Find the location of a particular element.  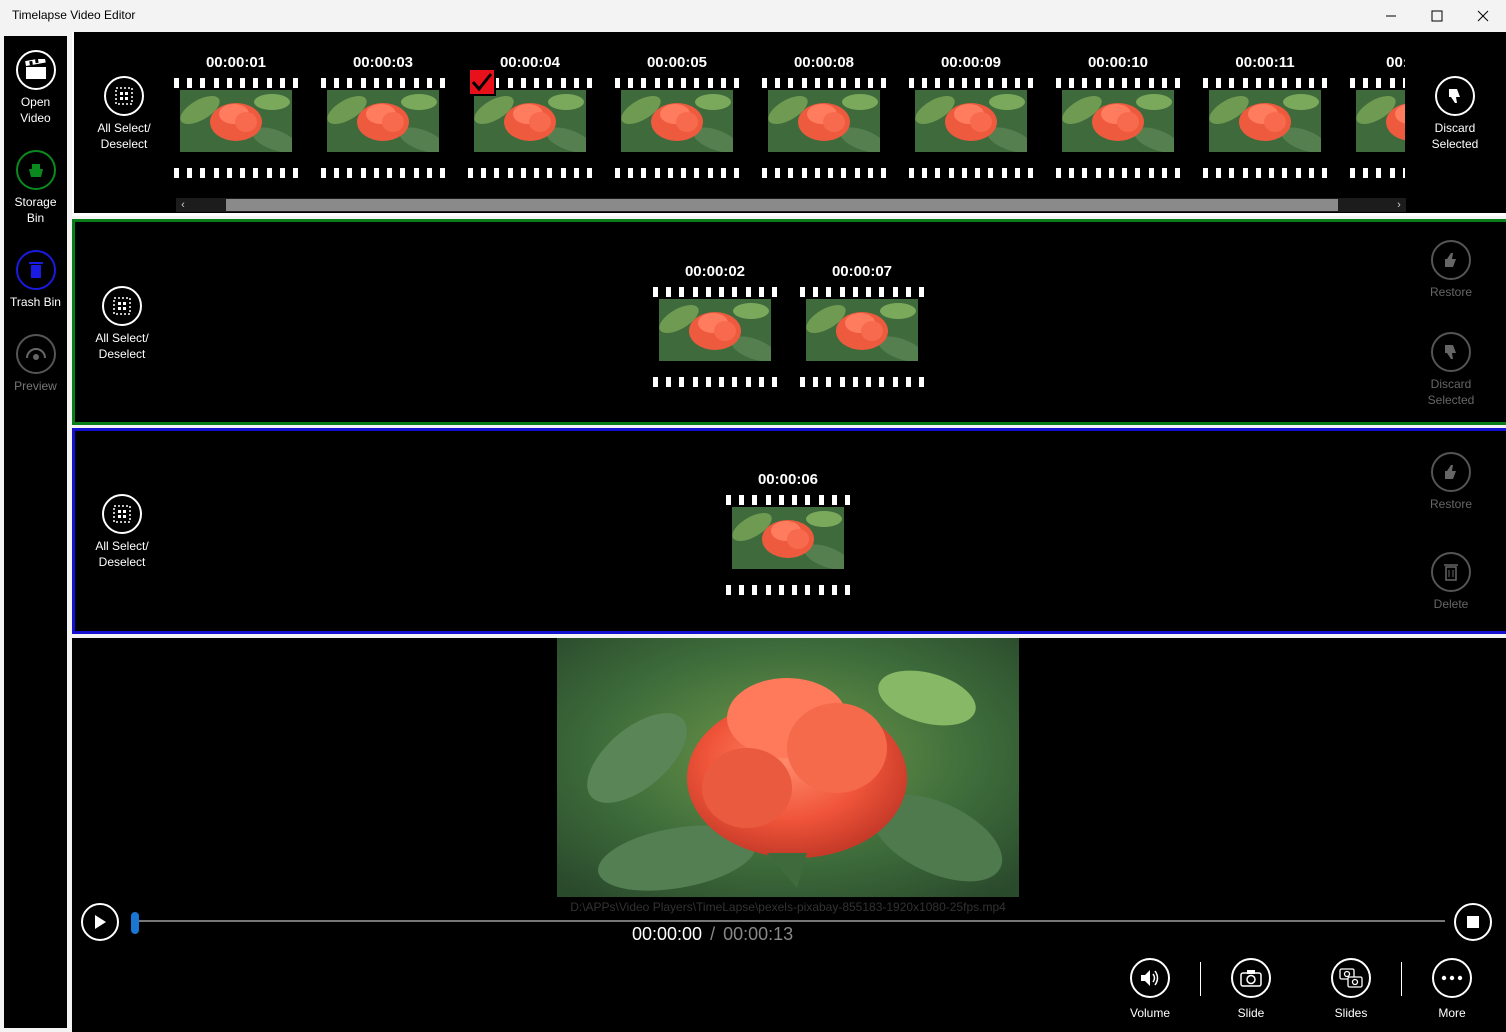

timeline-scrollbar: ‹ › is located at coordinates (791, 205).